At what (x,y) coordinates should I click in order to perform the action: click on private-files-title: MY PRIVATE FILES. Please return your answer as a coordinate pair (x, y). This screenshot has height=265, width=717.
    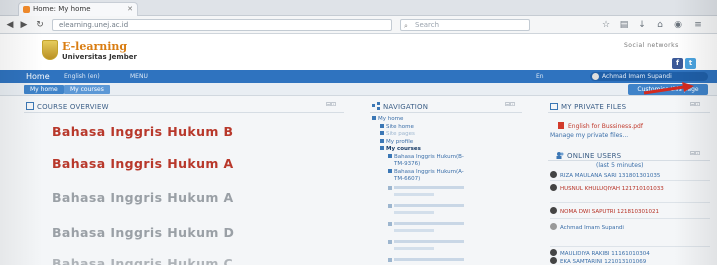
    Looking at the image, I should click on (588, 106).